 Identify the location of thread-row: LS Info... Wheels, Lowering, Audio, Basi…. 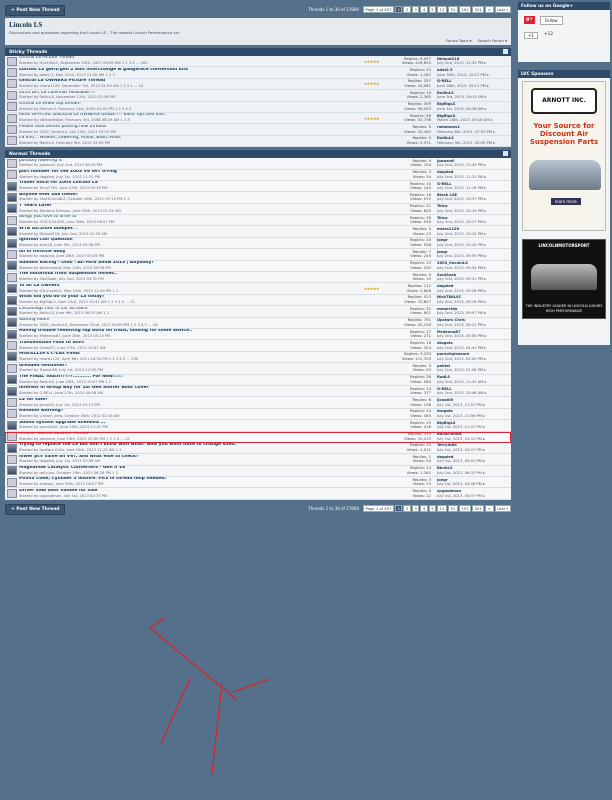
(258, 142).